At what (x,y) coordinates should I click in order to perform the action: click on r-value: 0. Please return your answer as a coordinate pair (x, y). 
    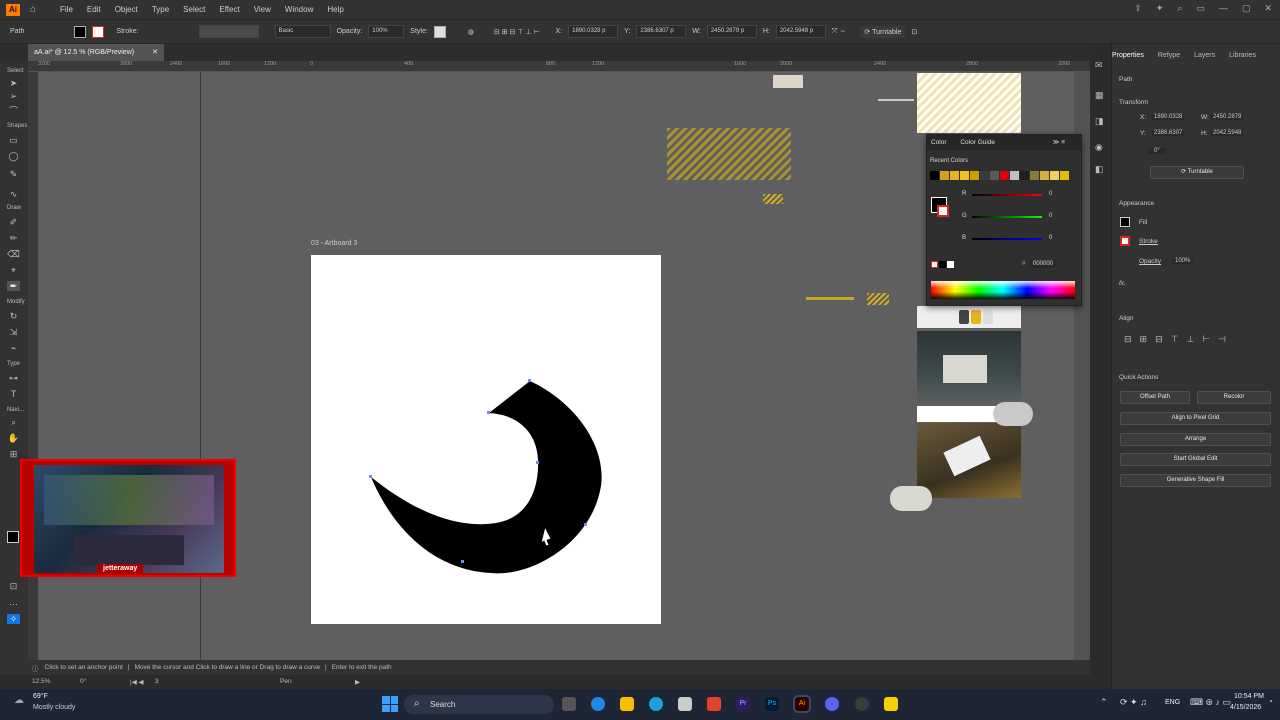
    Looking at the image, I should click on (1050, 194).